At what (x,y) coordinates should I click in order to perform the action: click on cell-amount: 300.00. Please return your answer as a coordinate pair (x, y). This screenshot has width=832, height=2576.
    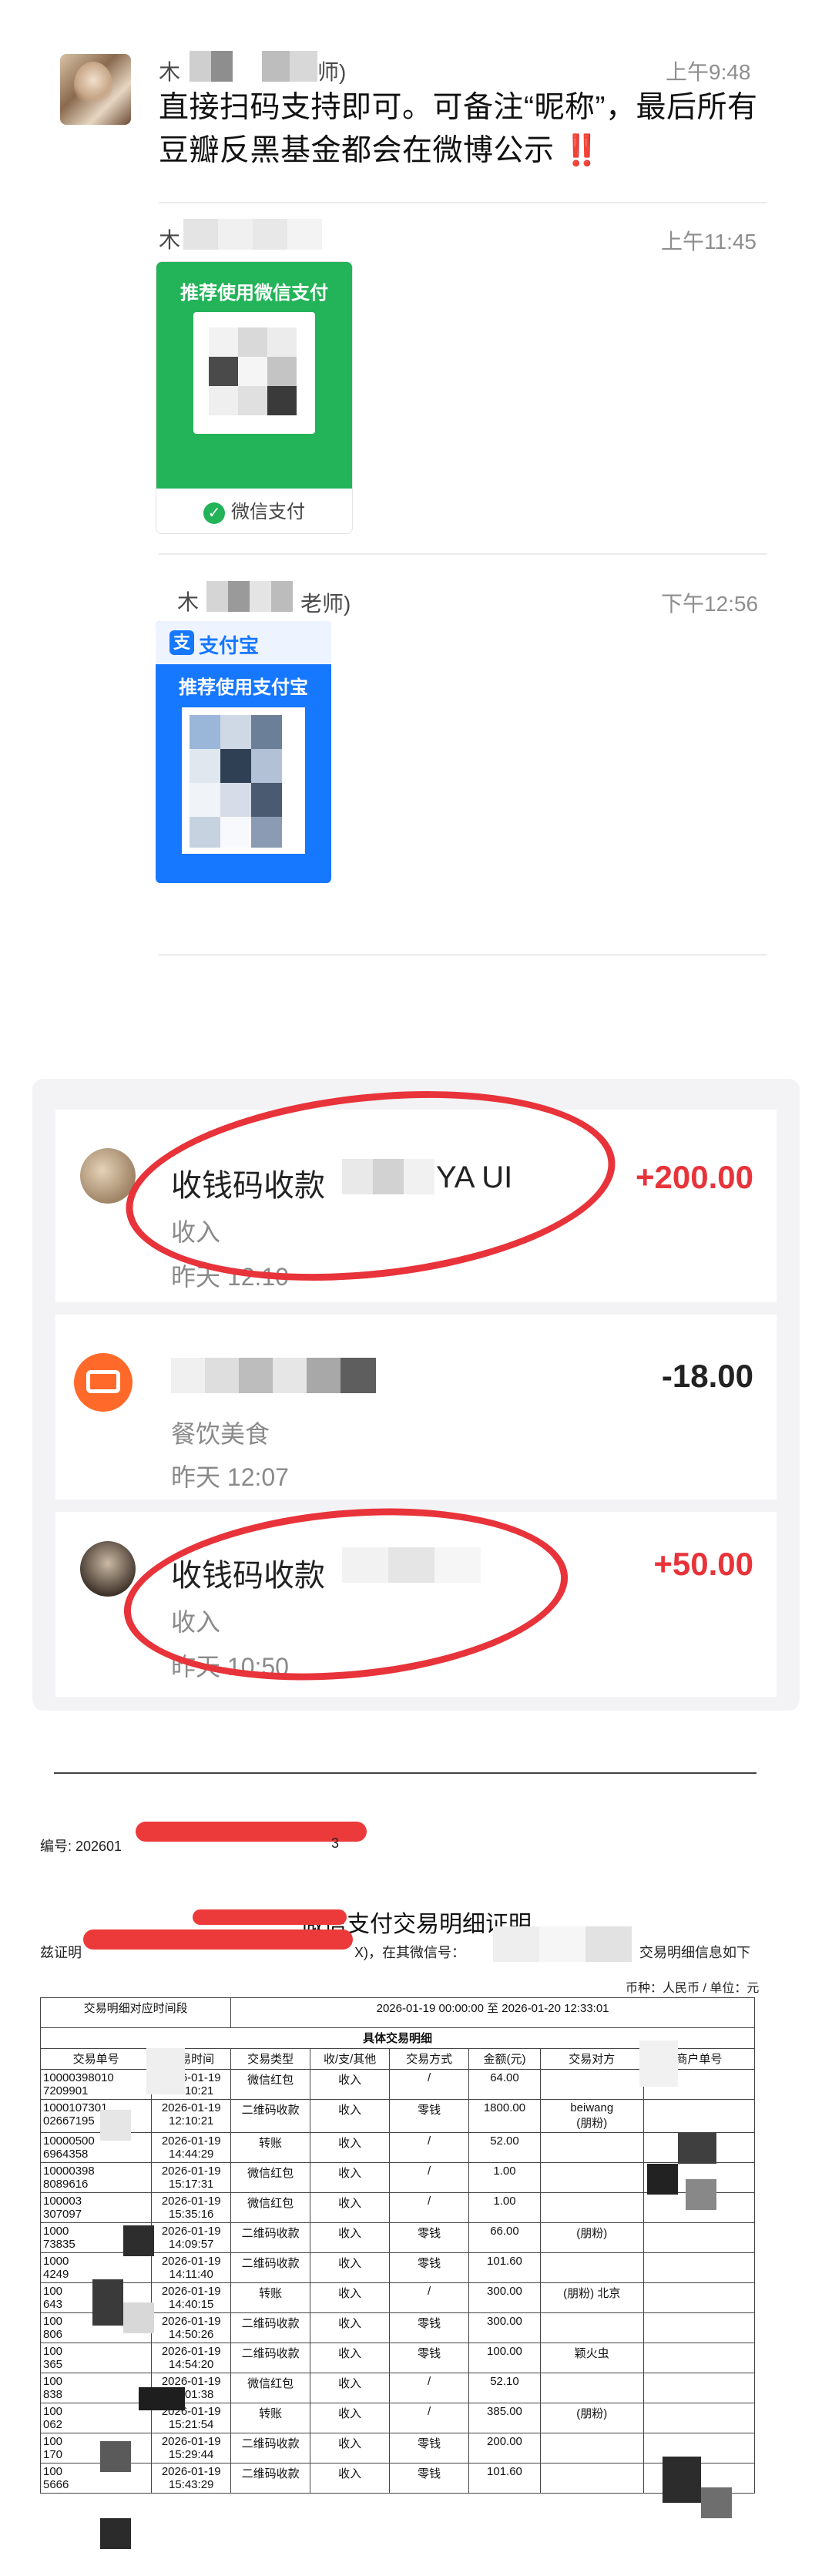
    Looking at the image, I should click on (505, 2297).